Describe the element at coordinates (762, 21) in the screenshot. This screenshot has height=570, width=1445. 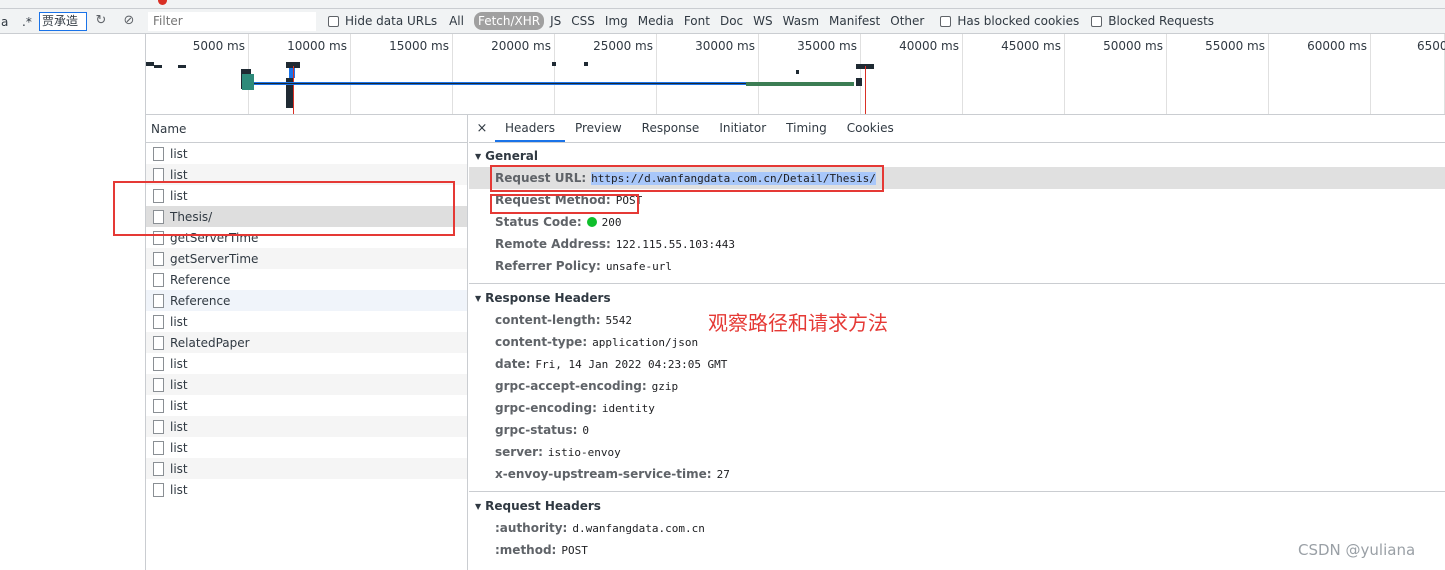
I see `type-ws: WS` at that location.